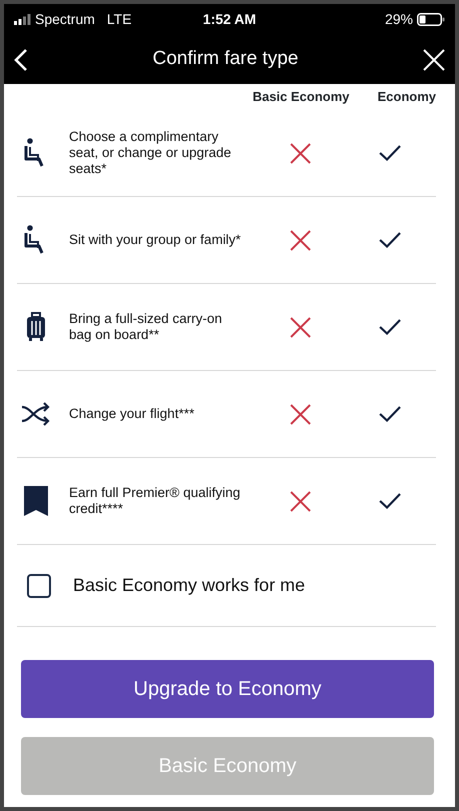  I want to click on shuffle-icon, so click(36, 414).